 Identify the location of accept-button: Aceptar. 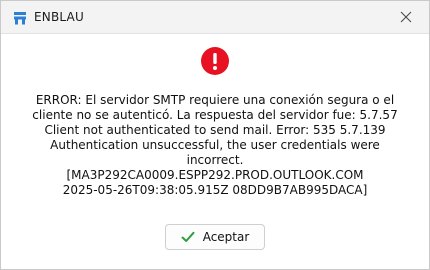
(215, 237).